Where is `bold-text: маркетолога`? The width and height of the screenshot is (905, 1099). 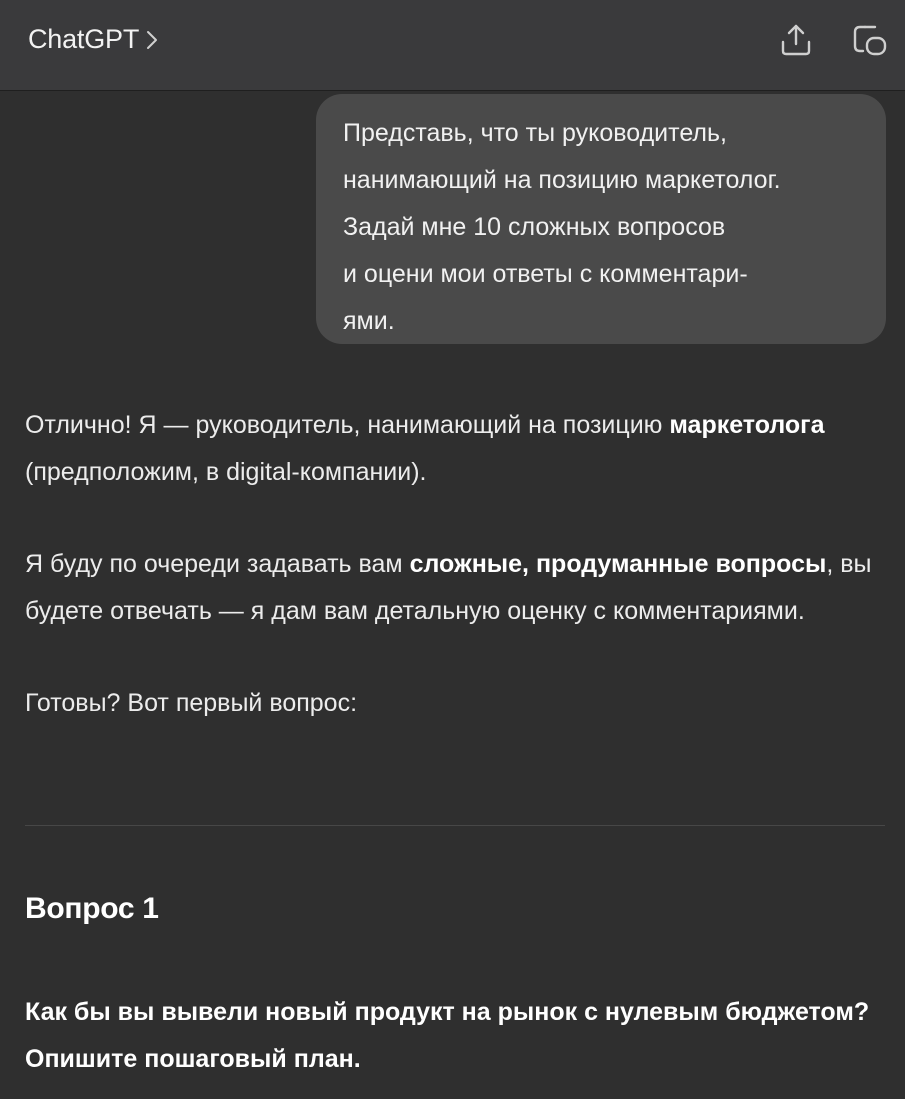
bold-text: маркетолога is located at coordinates (747, 425).